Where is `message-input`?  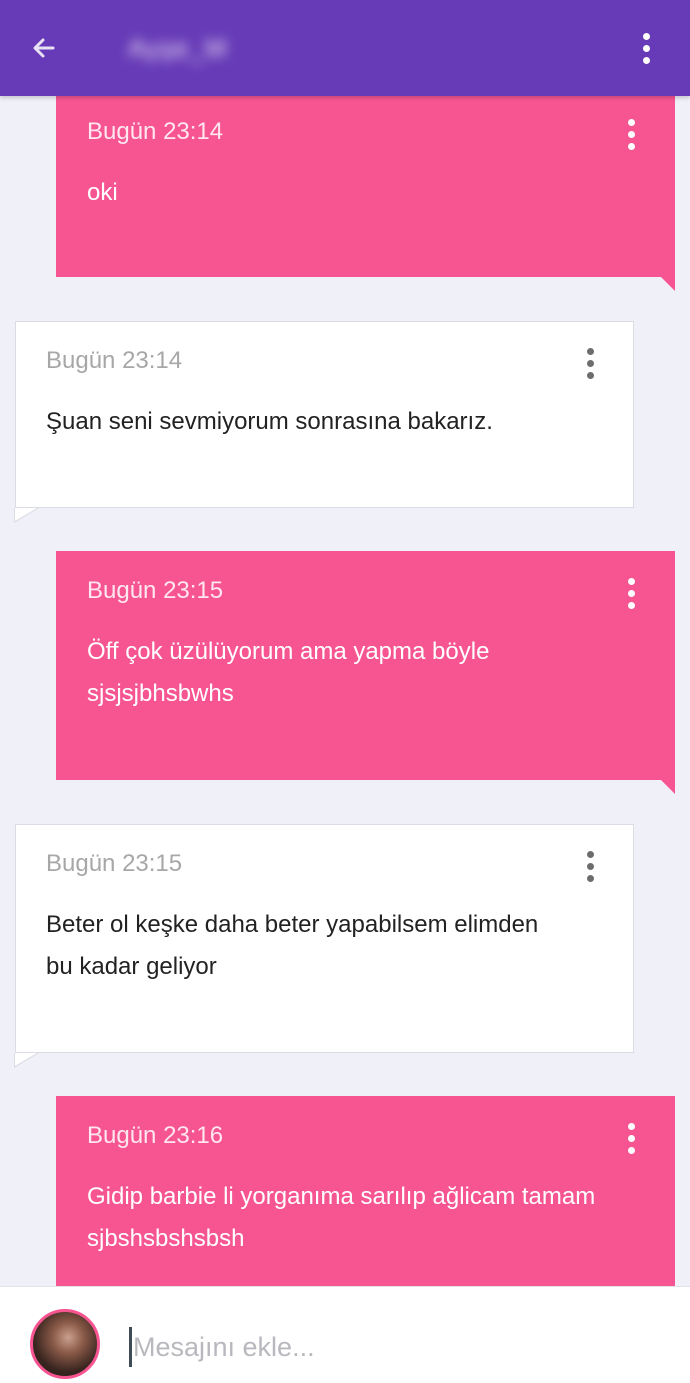 message-input is located at coordinates (393, 1347).